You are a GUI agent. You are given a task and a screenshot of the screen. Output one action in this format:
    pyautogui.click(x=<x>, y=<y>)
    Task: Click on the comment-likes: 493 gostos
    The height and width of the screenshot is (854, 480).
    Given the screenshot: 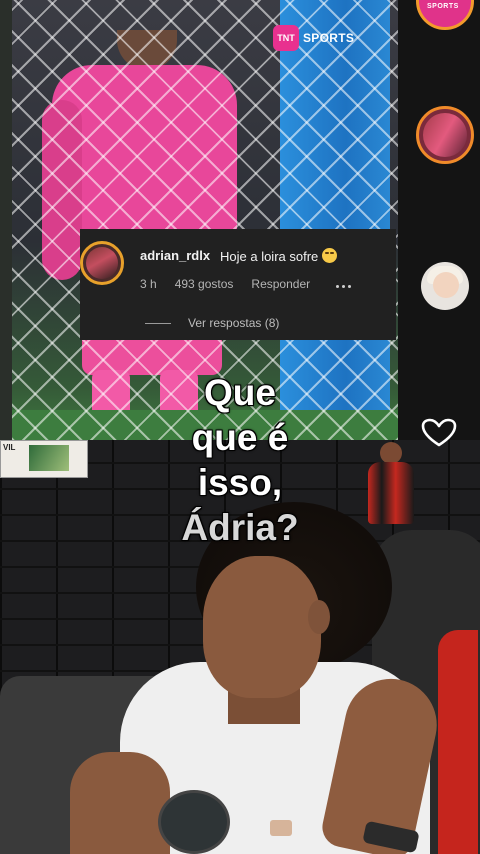 What is the action you would take?
    pyautogui.click(x=204, y=284)
    